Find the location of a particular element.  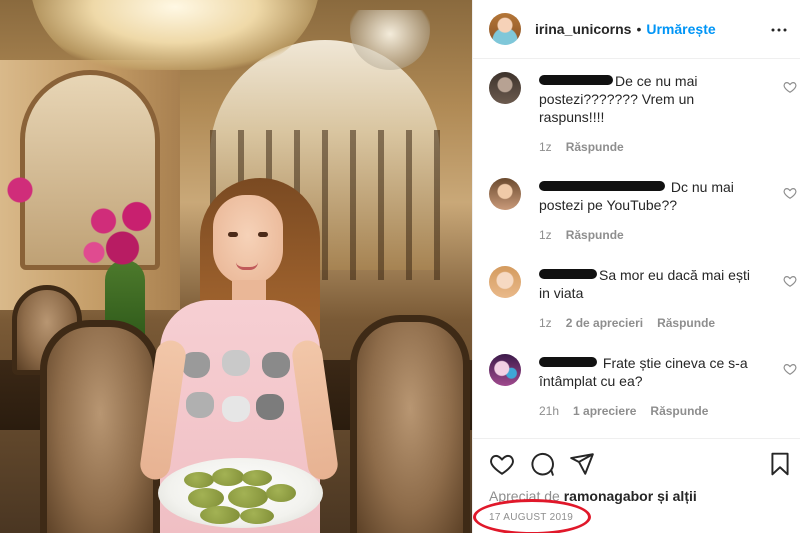

comment-likes-count: 2 de aprecieri is located at coordinates (604, 323).